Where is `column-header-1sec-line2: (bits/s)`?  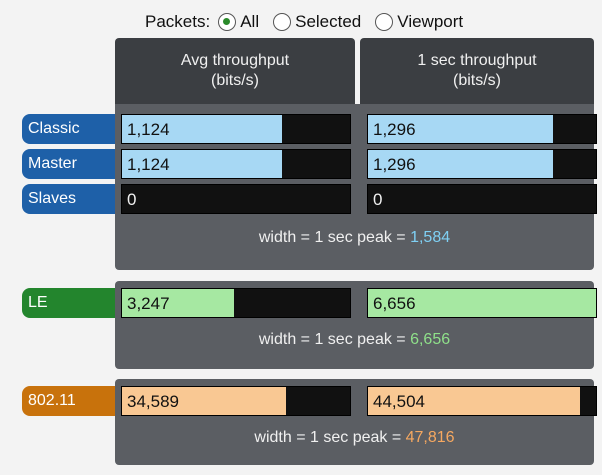 column-header-1sec-line2: (bits/s) is located at coordinates (477, 80).